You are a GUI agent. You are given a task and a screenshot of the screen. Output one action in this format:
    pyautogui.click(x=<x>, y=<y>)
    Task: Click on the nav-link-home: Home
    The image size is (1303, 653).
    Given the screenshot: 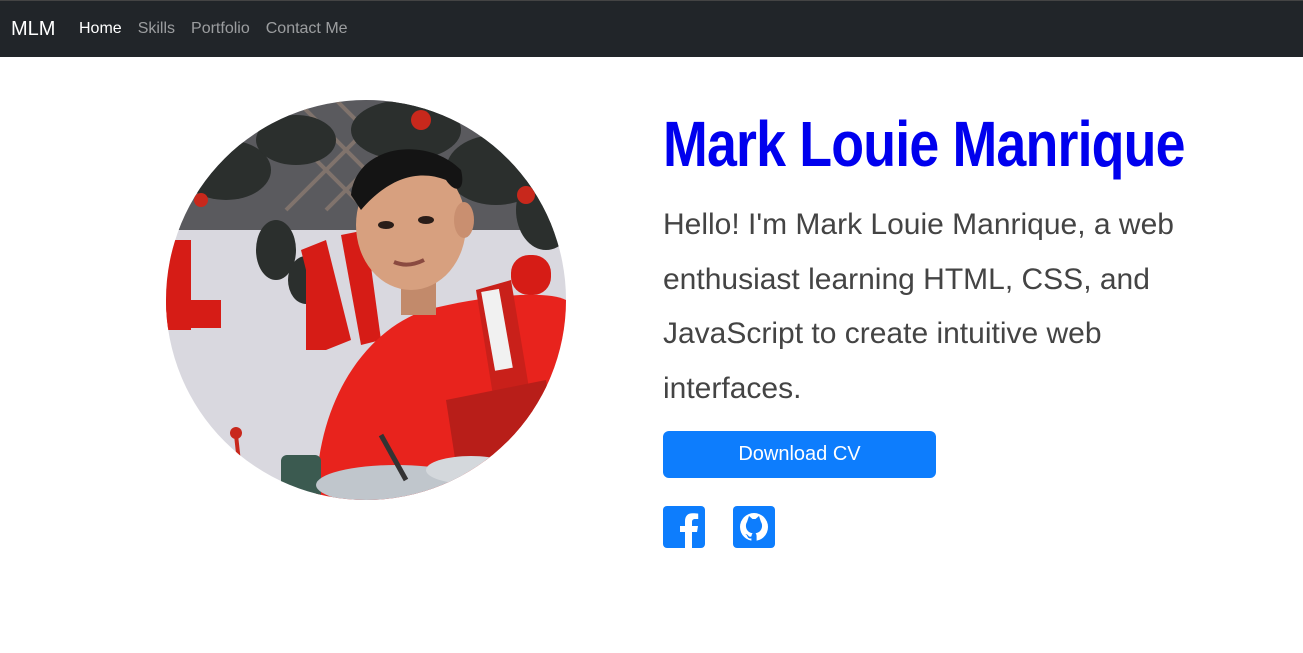 What is the action you would take?
    pyautogui.click(x=100, y=29)
    